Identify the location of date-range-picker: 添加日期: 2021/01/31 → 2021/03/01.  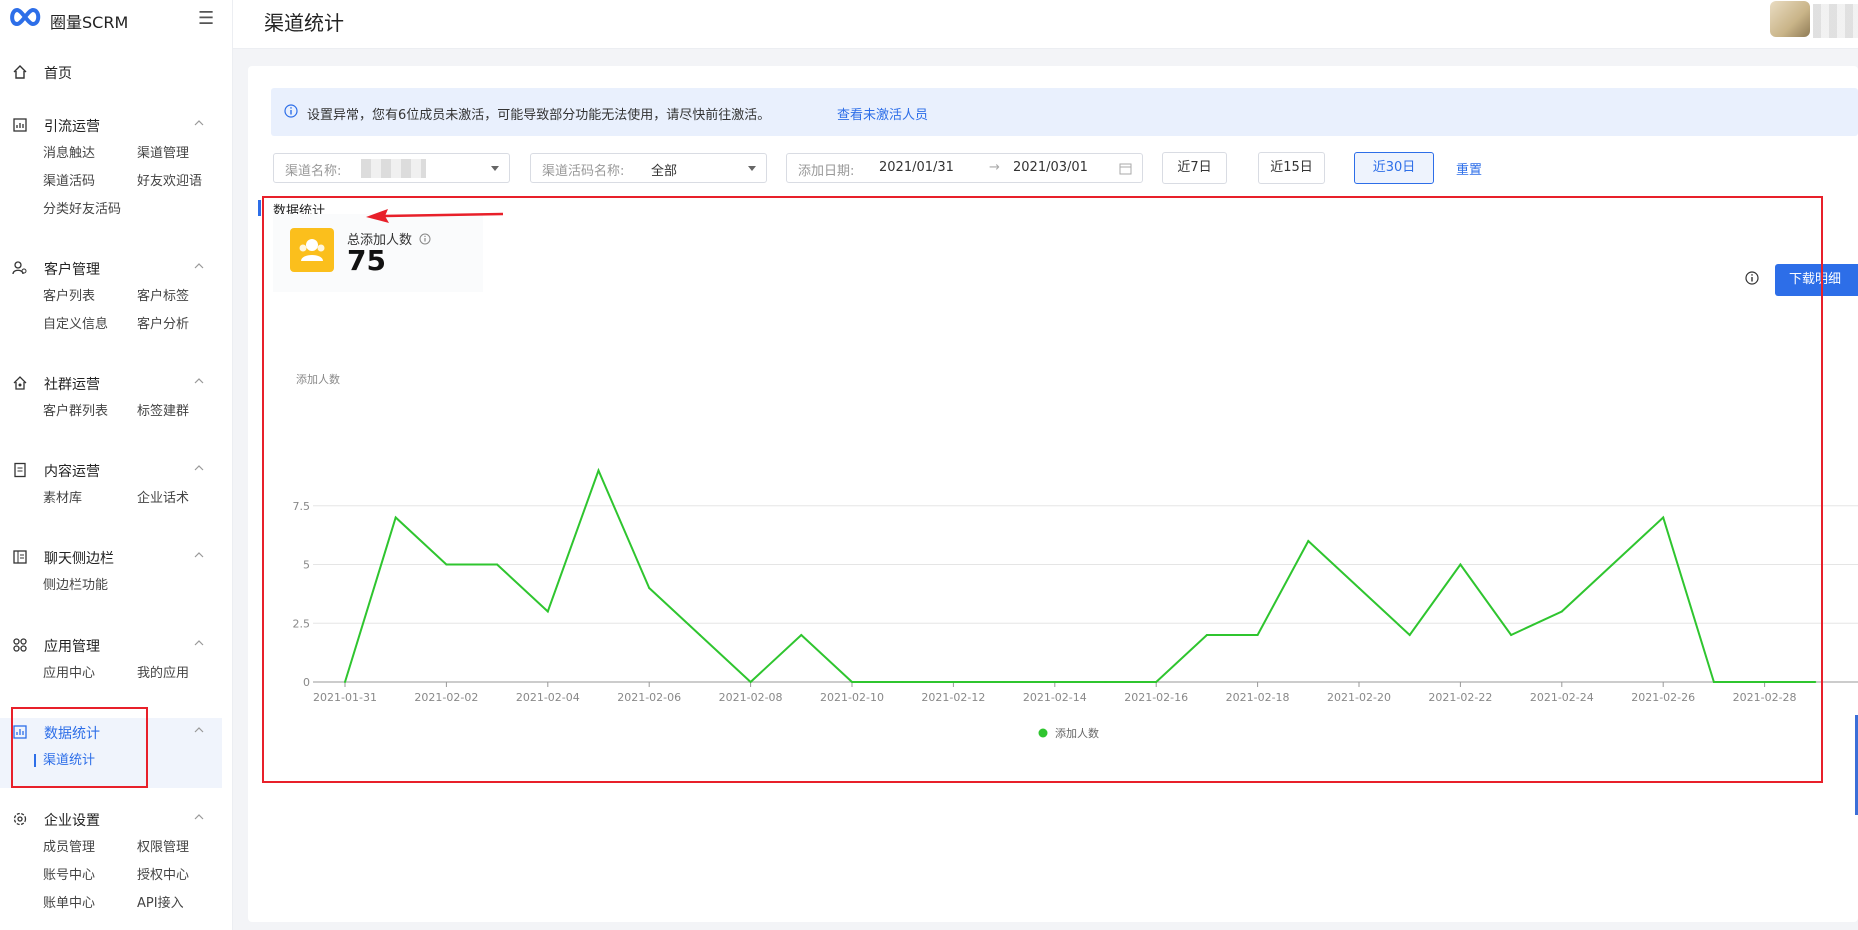
(964, 168).